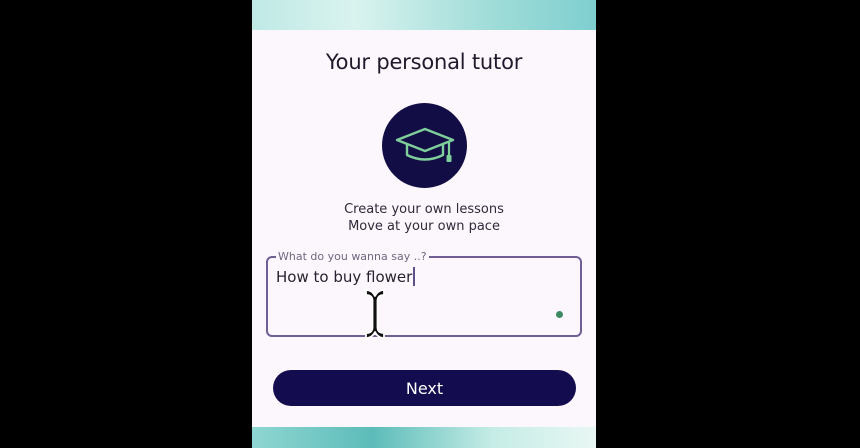  I want to click on tagline-create: Create your own lessons, so click(424, 209).